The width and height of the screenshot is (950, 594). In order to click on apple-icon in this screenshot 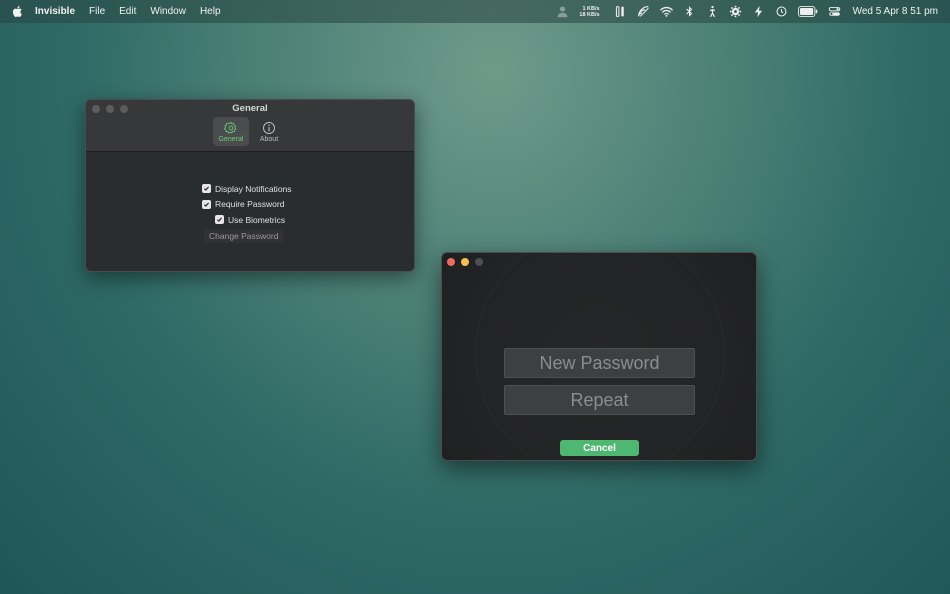, I will do `click(17, 11)`.